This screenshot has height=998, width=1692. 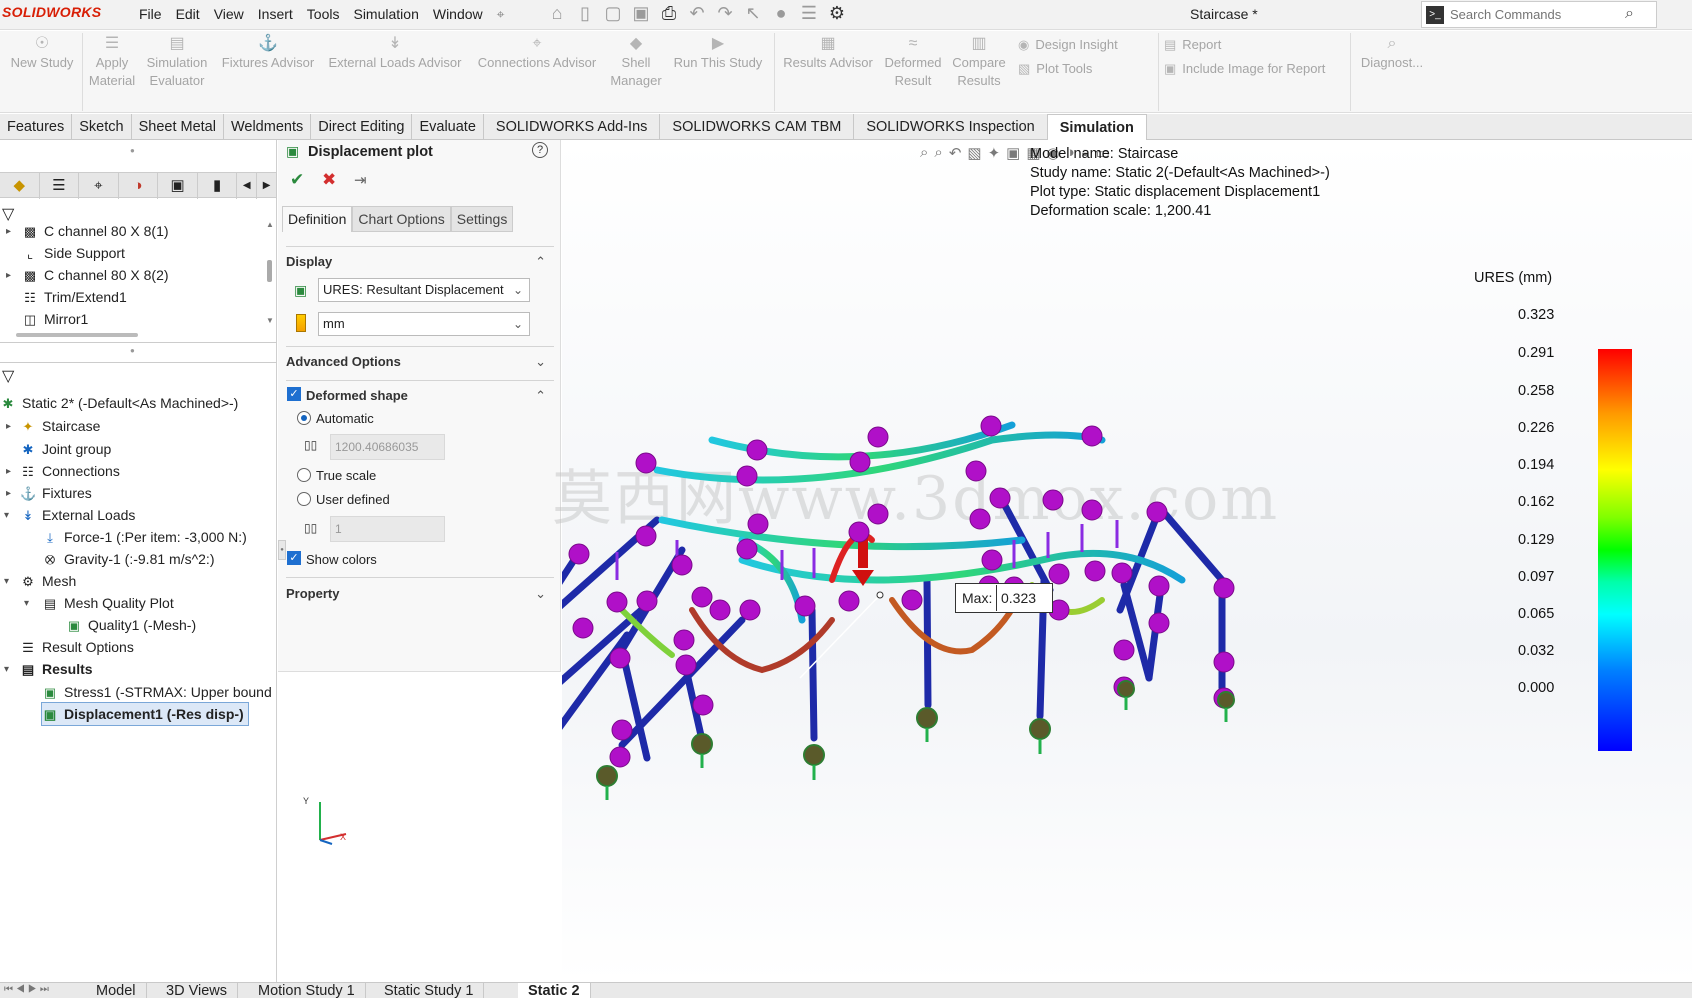 What do you see at coordinates (1244, 69) in the screenshot?
I see `include-image-button: ▣ Include Image for Report` at bounding box center [1244, 69].